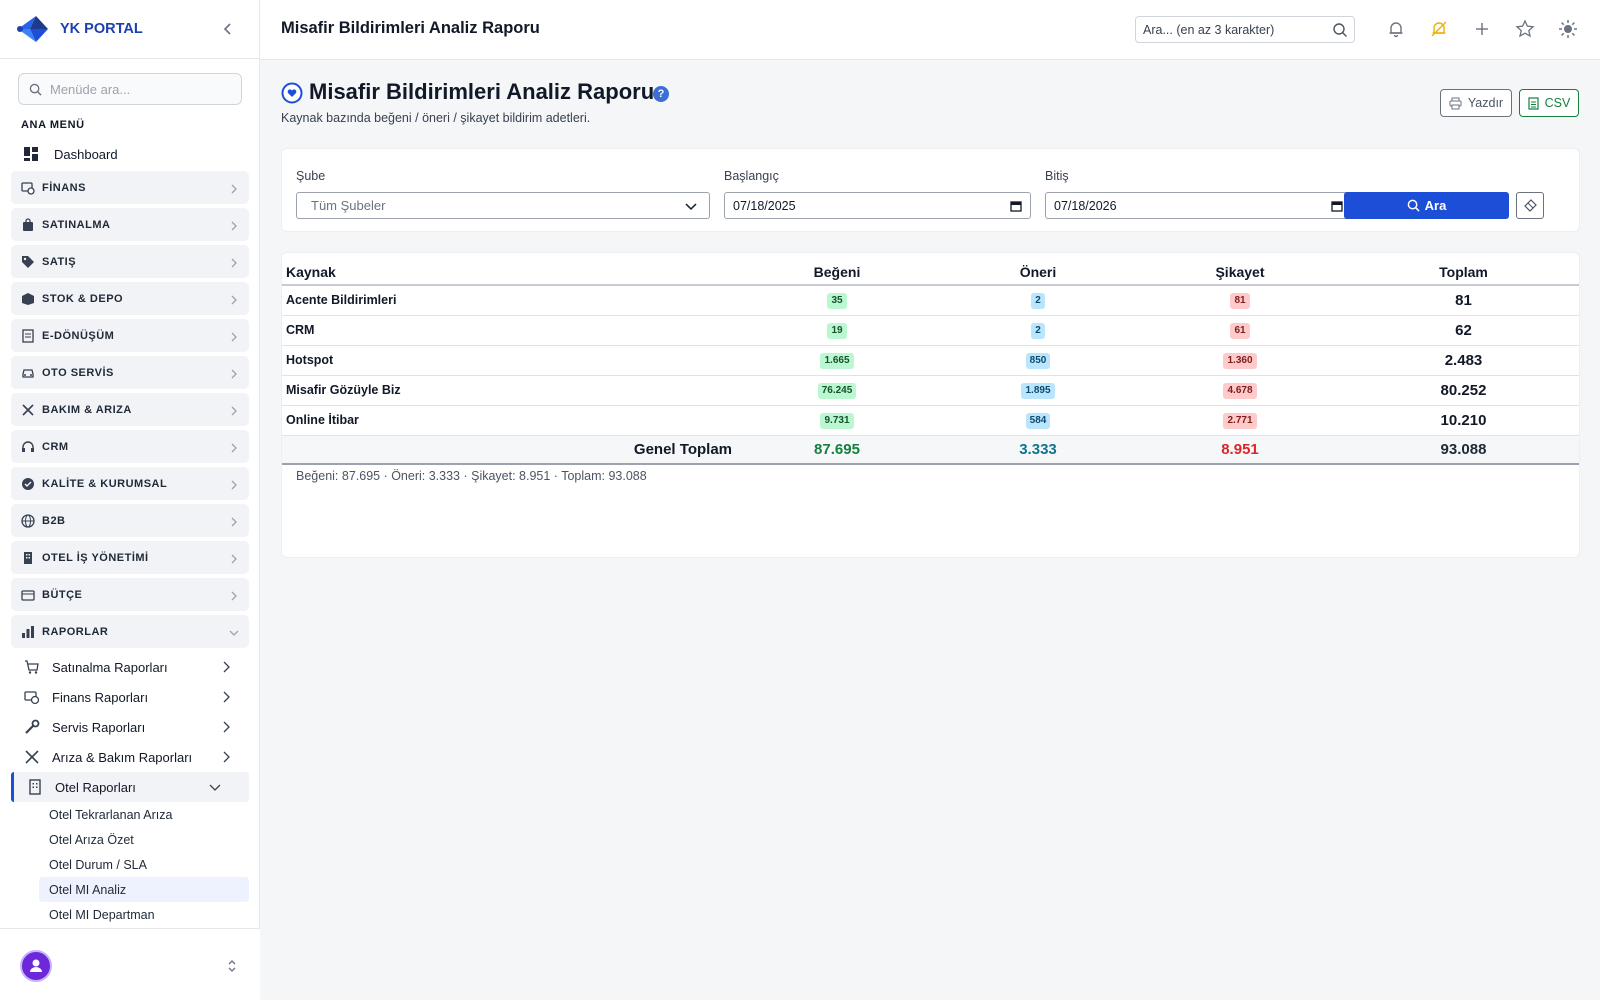 The image size is (1600, 1000). I want to click on section-label: ANA MENÜ, so click(53, 125).